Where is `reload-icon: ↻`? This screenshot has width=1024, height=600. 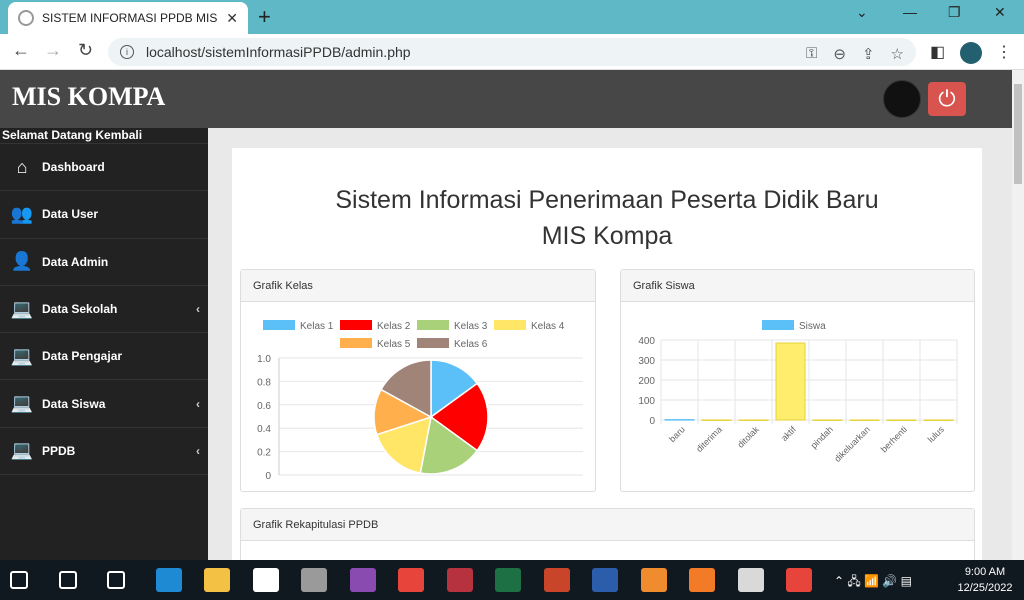 reload-icon: ↻ is located at coordinates (85, 50).